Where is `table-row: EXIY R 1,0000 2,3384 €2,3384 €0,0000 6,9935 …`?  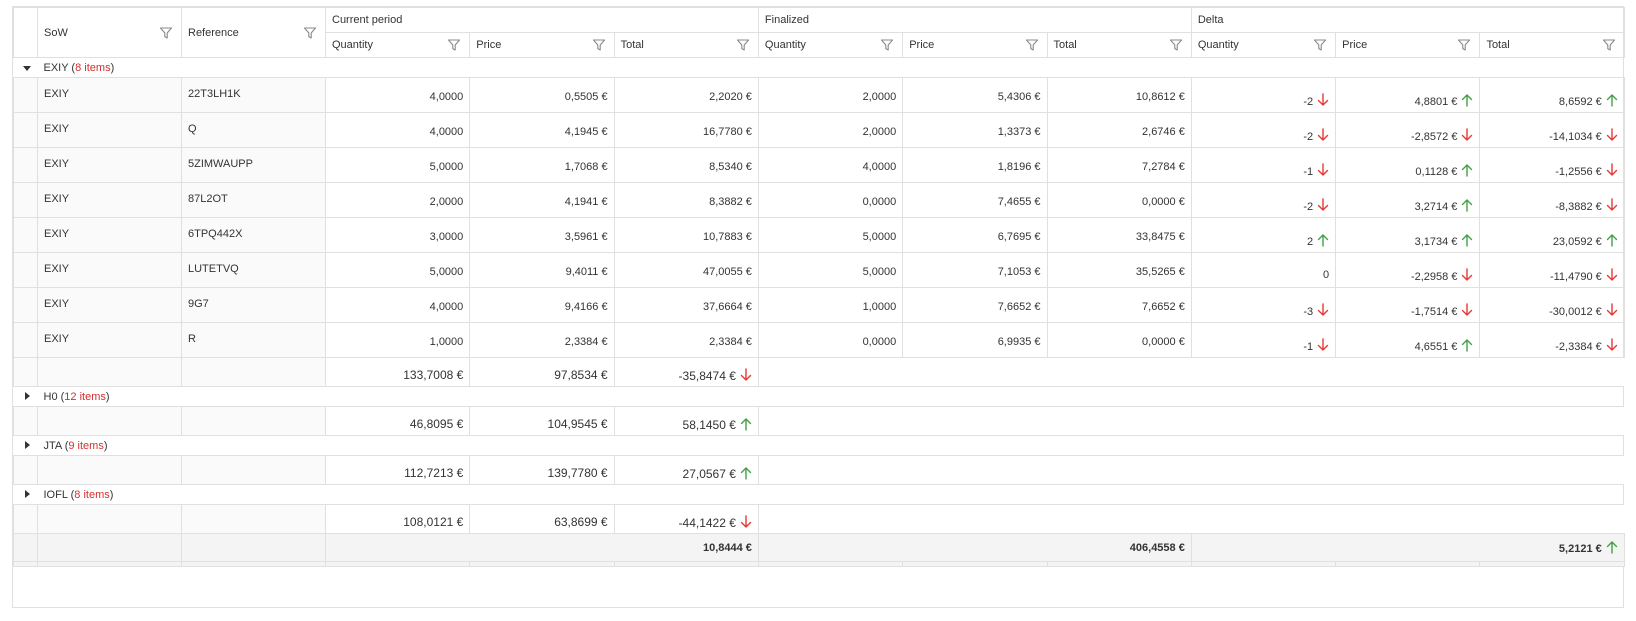
table-row: EXIY R 1,0000 2,3384 €2,3384 €0,0000 6,9935 … is located at coordinates (819, 340).